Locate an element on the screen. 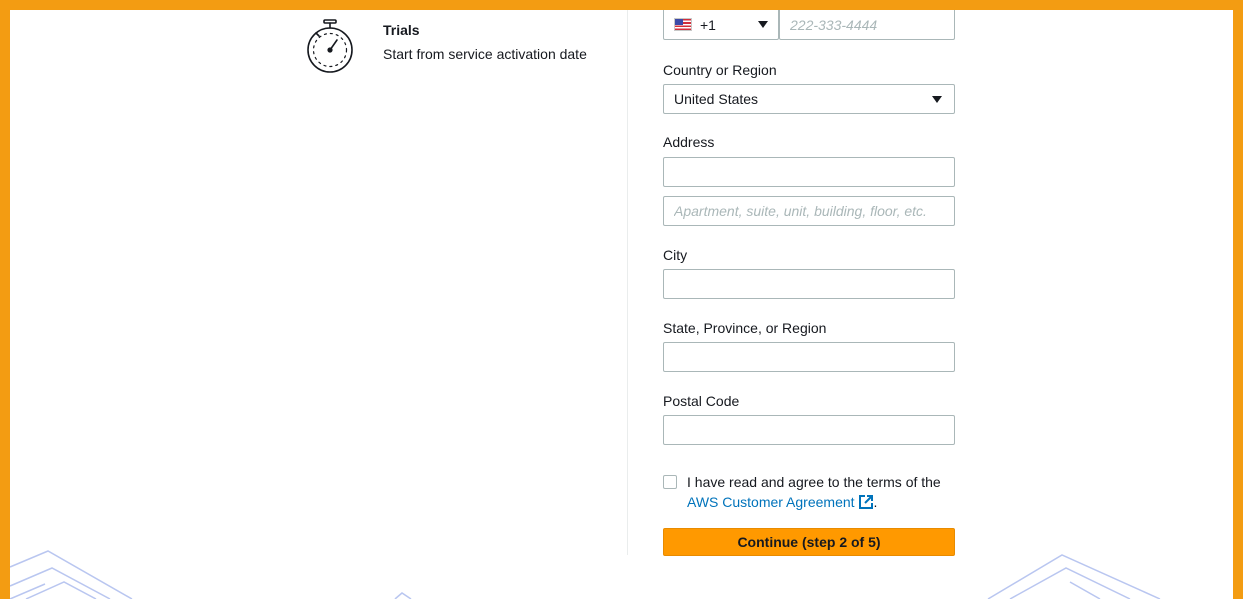 The image size is (1243, 599). city-label: City is located at coordinates (675, 255).